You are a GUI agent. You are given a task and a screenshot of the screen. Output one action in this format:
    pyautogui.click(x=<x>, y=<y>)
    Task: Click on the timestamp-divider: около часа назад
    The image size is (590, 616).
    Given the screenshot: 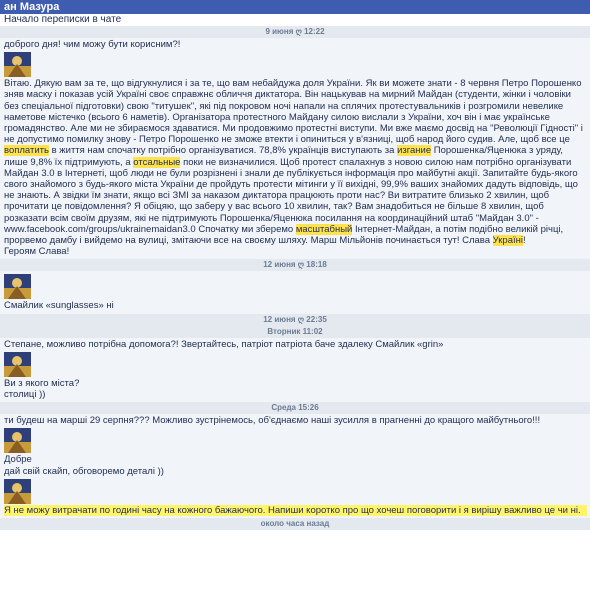 What is the action you would take?
    pyautogui.click(x=295, y=524)
    